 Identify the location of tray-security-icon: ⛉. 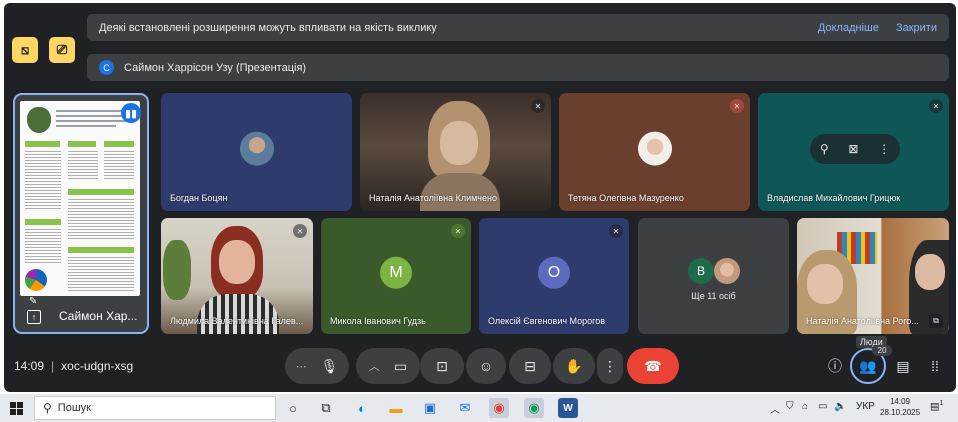
(790, 406).